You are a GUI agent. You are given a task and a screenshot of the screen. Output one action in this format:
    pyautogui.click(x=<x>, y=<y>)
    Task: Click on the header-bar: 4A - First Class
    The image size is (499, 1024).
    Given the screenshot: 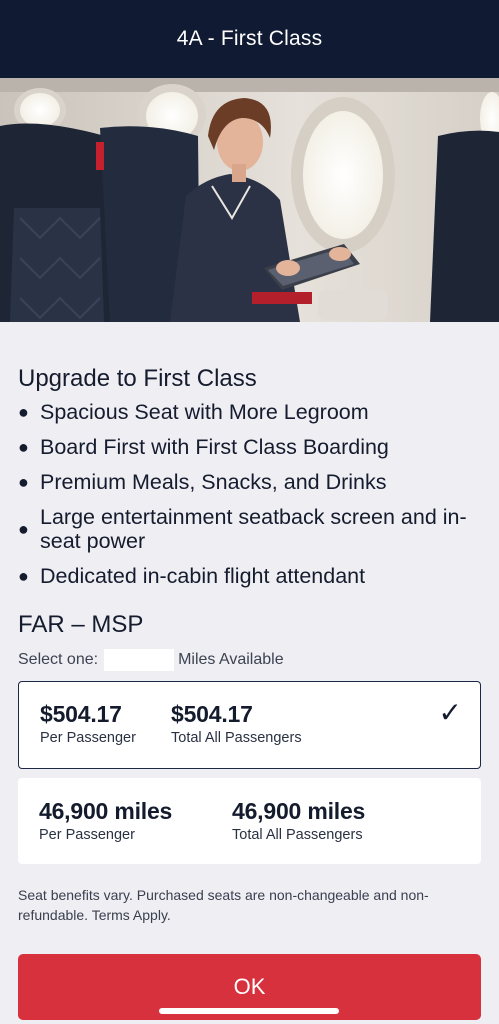 What is the action you would take?
    pyautogui.click(x=249, y=39)
    